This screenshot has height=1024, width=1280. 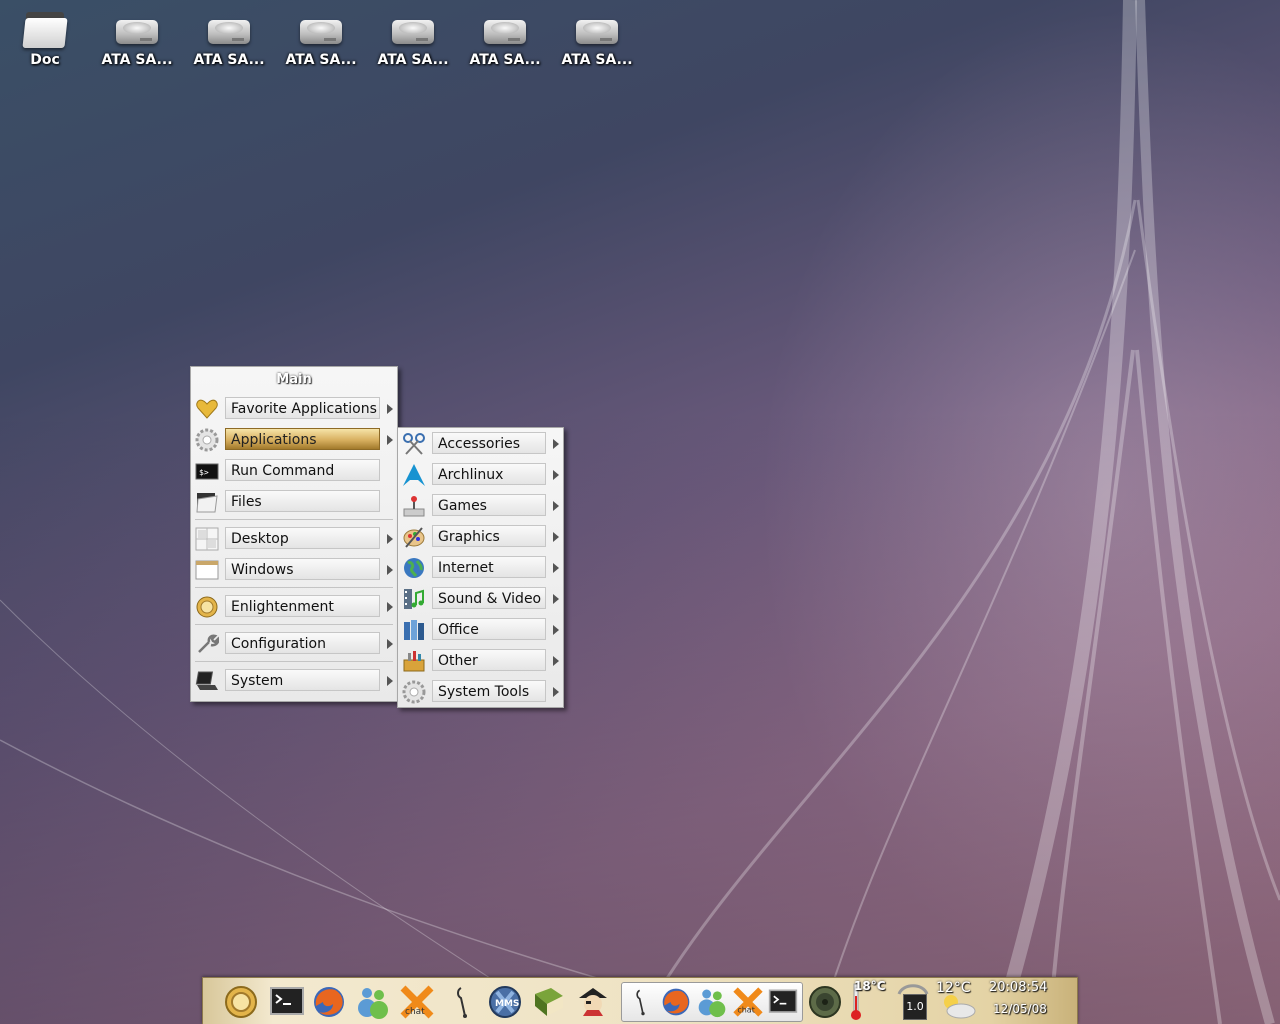 I want to click on palette-icon, so click(x=414, y=537).